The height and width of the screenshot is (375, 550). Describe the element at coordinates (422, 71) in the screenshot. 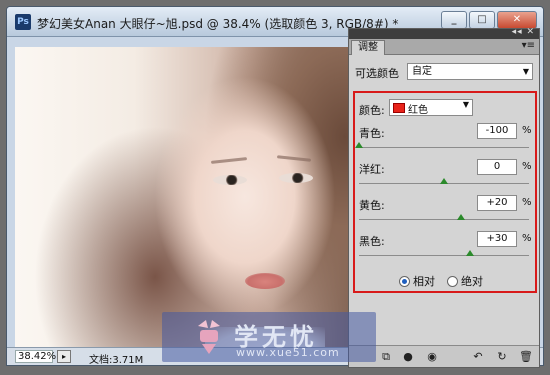

I see `preset-value: 自定` at that location.